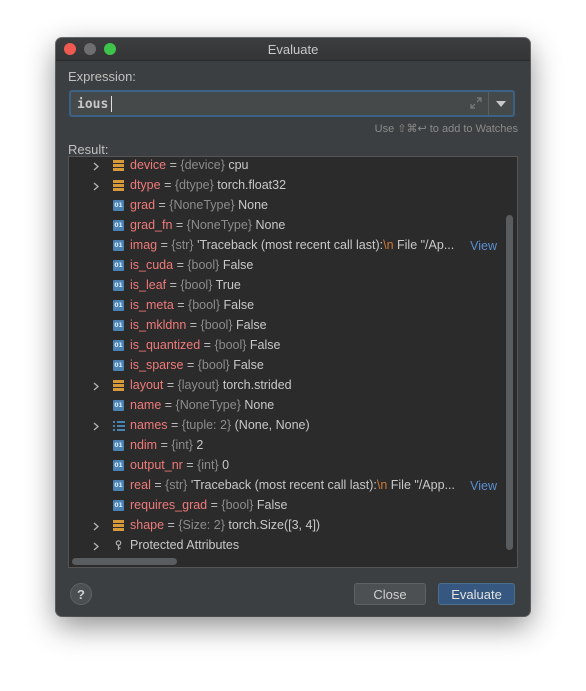  What do you see at coordinates (257, 385) in the screenshot?
I see `variable-value: torch.strided` at bounding box center [257, 385].